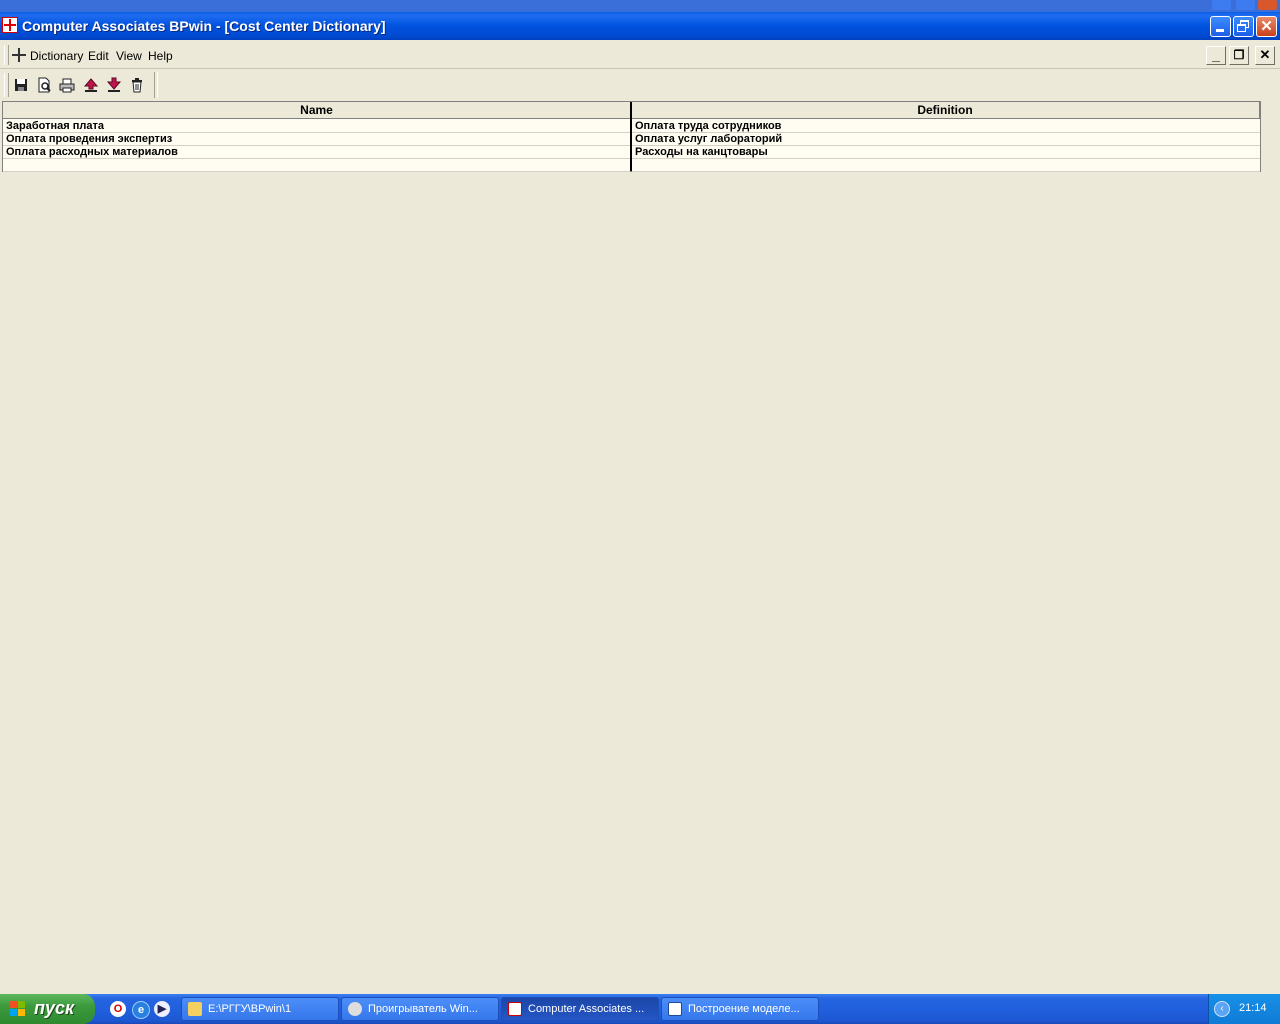 This screenshot has width=1280, height=1024. What do you see at coordinates (18, 1009) in the screenshot?
I see `windows-logo-icon` at bounding box center [18, 1009].